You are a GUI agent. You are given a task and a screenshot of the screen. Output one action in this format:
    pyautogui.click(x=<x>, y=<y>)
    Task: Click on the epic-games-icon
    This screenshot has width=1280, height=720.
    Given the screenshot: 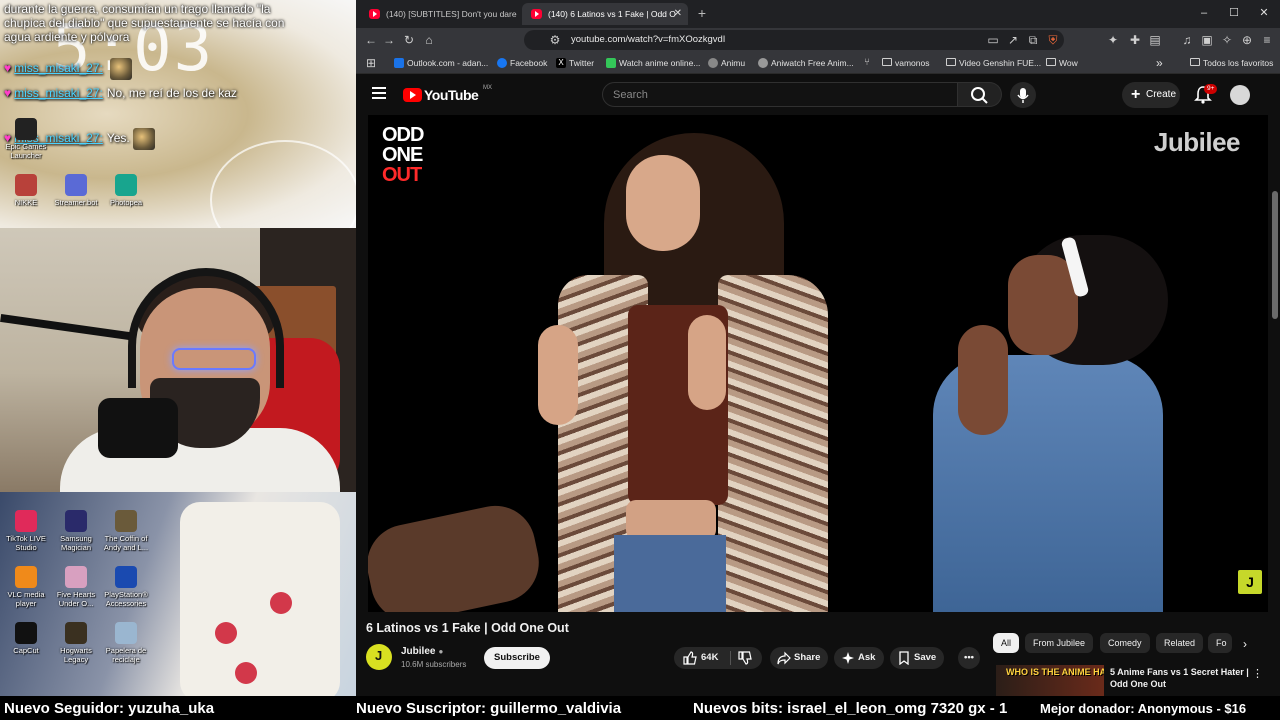 What is the action you would take?
    pyautogui.click(x=26, y=129)
    